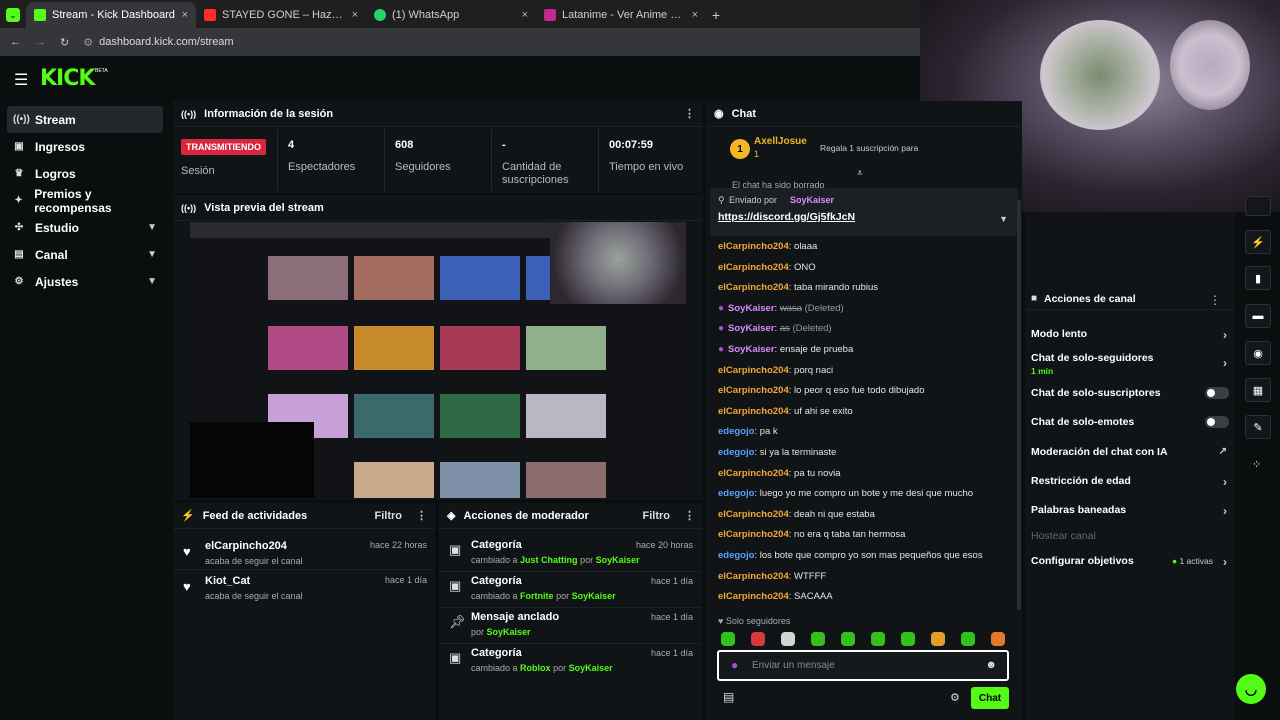 Image resolution: width=1280 pixels, height=720 pixels. Describe the element at coordinates (716, 15) in the screenshot. I see `new-tab-button: +` at that location.